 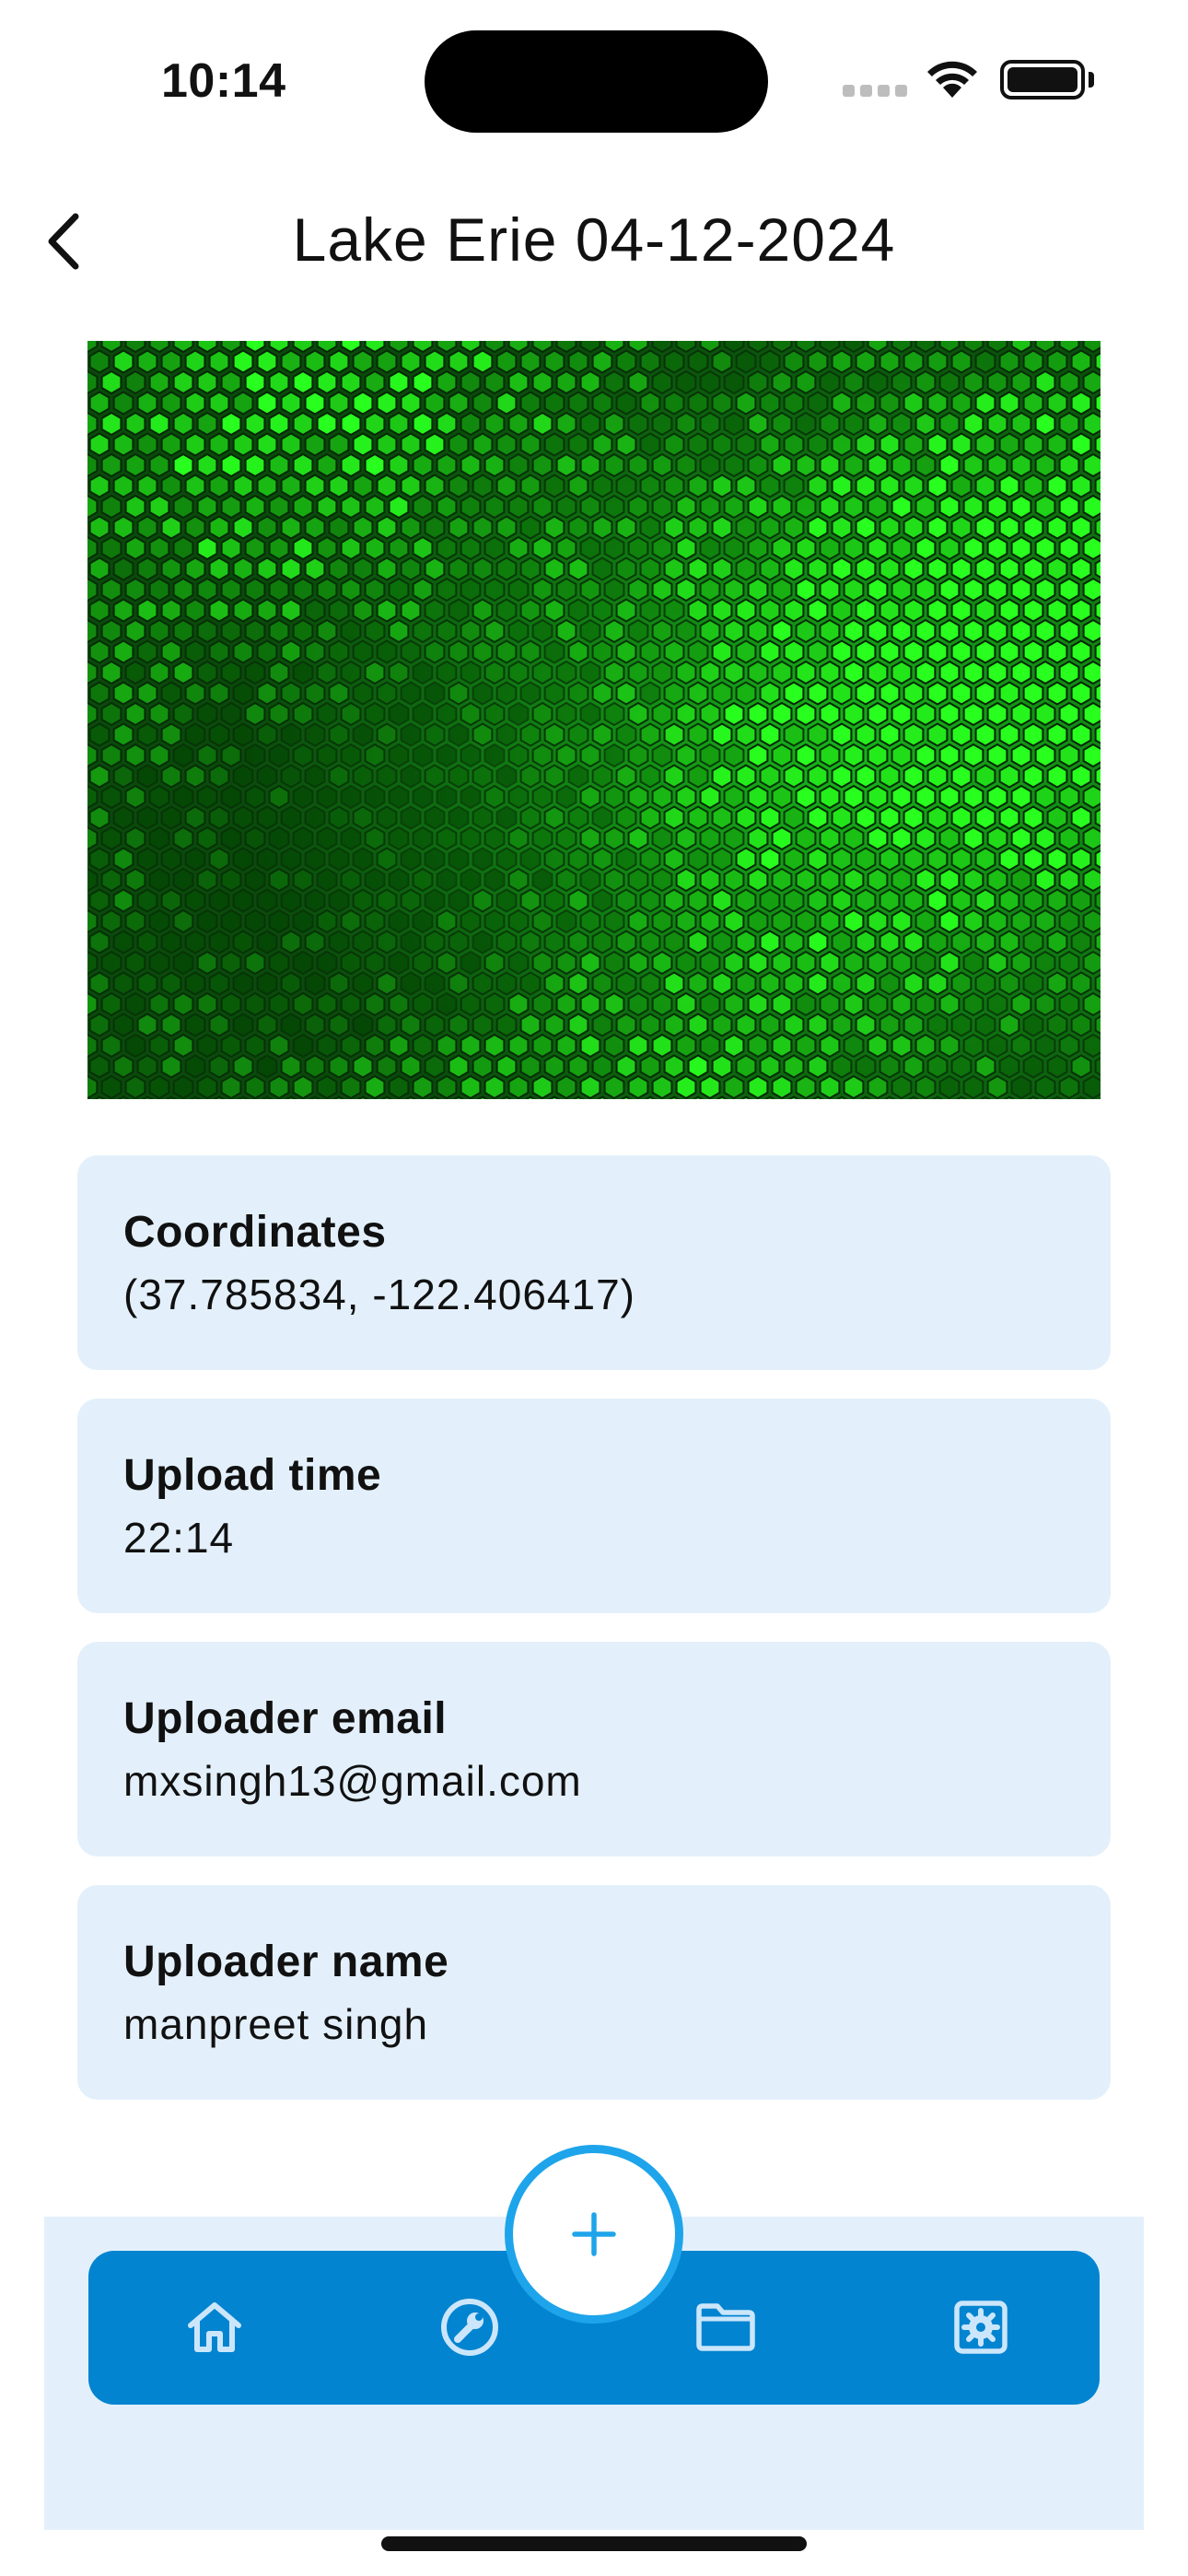 I want to click on tab-home, so click(x=214, y=2327).